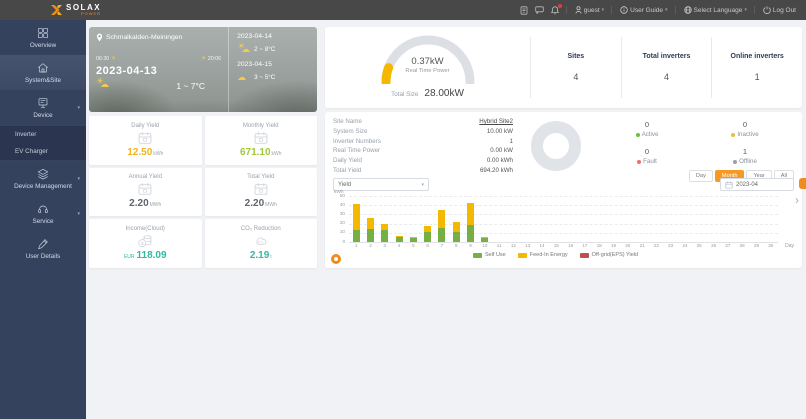 This screenshot has width=806, height=419. Describe the element at coordinates (43, 244) in the screenshot. I see `user-details-icon` at that location.